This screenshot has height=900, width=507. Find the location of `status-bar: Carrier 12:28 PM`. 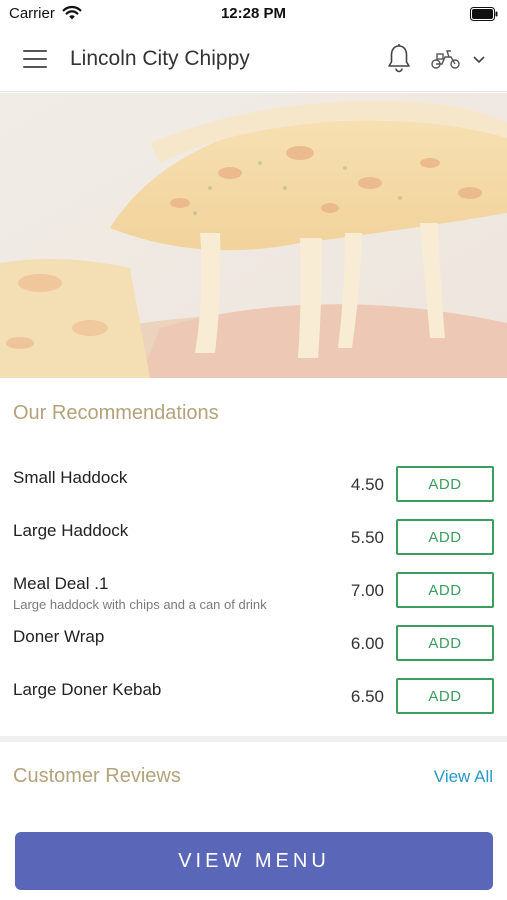

status-bar: Carrier 12:28 PM is located at coordinates (253, 14).